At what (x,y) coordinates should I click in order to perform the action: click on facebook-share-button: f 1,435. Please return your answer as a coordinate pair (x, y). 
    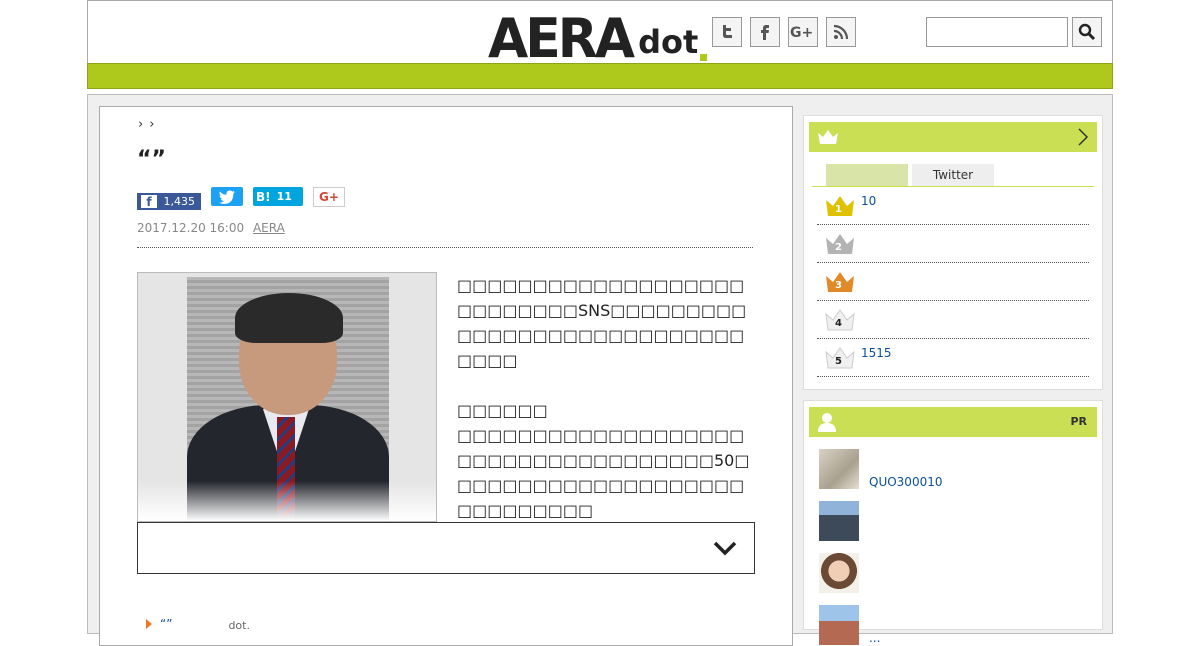
    Looking at the image, I should click on (169, 201).